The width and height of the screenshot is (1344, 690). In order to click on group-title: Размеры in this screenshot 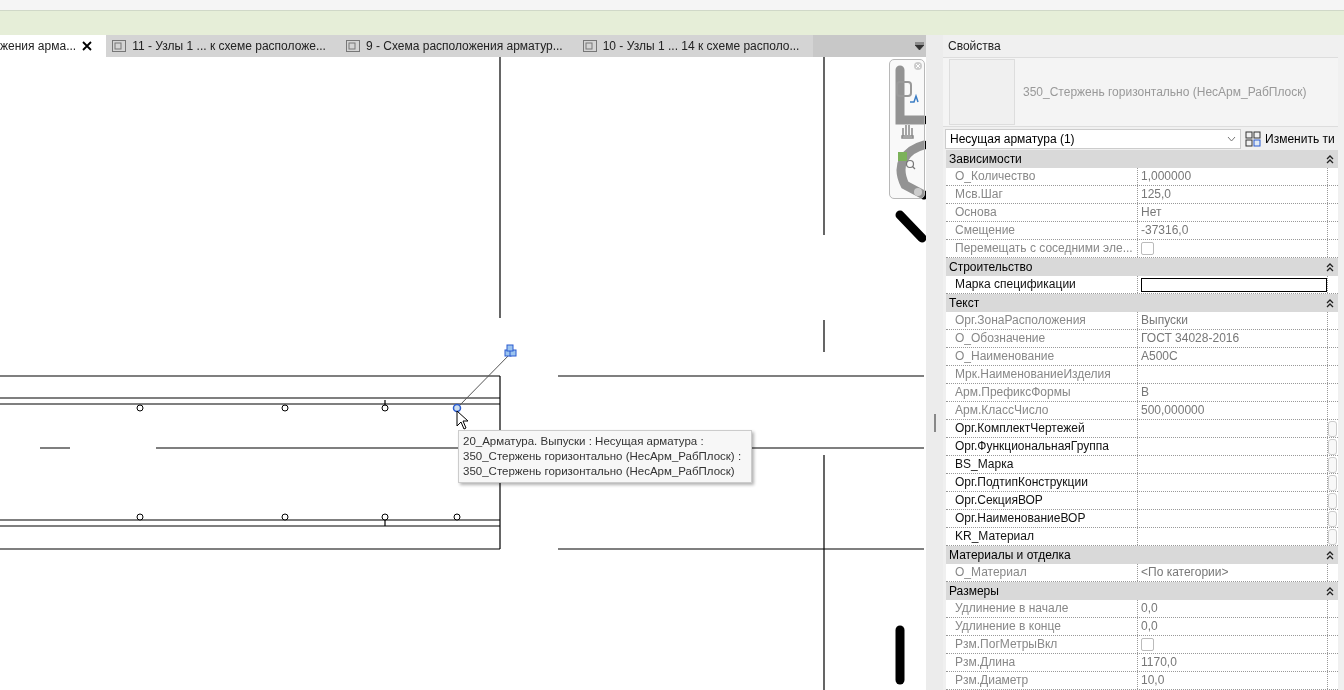, I will do `click(974, 591)`.